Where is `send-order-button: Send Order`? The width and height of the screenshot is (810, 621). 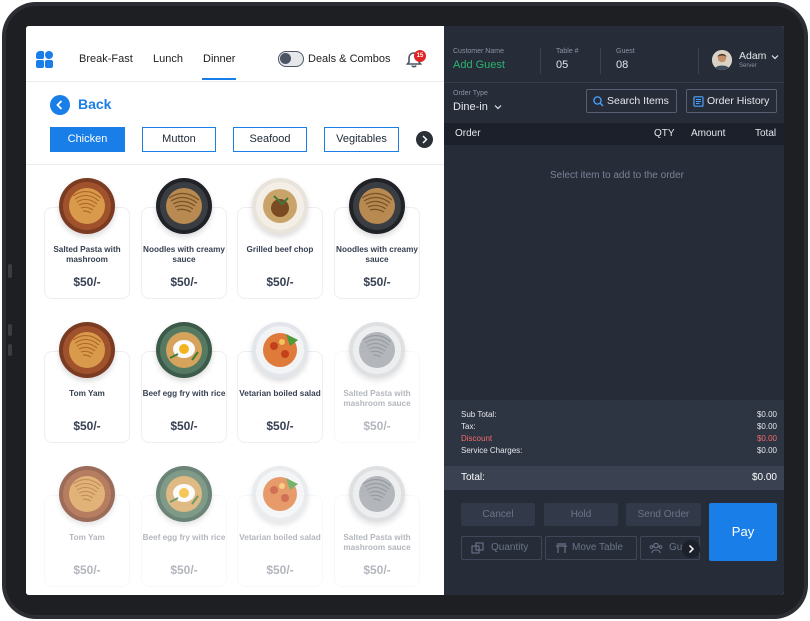 send-order-button: Send Order is located at coordinates (663, 514).